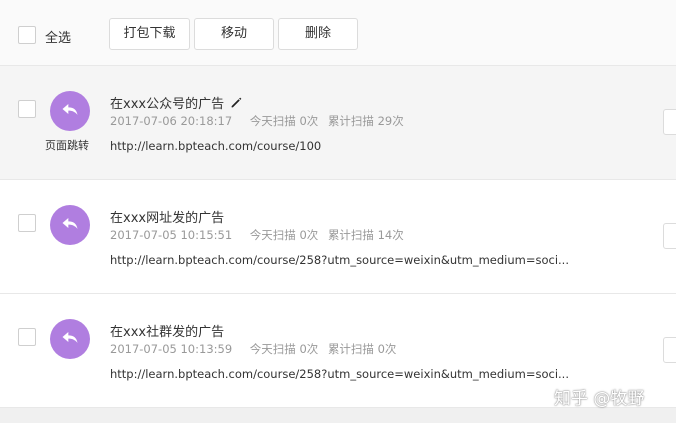 The height and width of the screenshot is (423, 676). Describe the element at coordinates (167, 104) in the screenshot. I see `item-title: 在xxx公众号的广告` at that location.